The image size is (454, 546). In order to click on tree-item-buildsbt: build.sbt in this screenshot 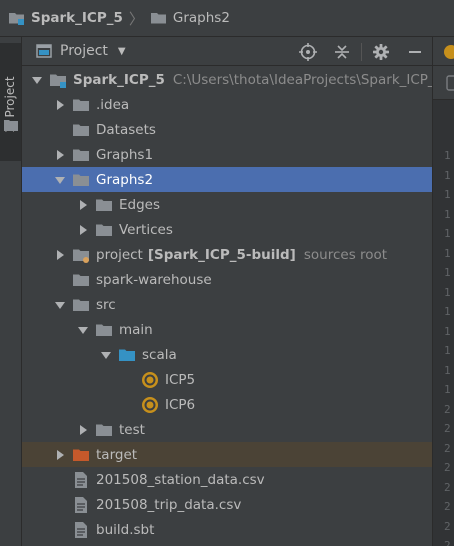, I will do `click(227, 529)`.